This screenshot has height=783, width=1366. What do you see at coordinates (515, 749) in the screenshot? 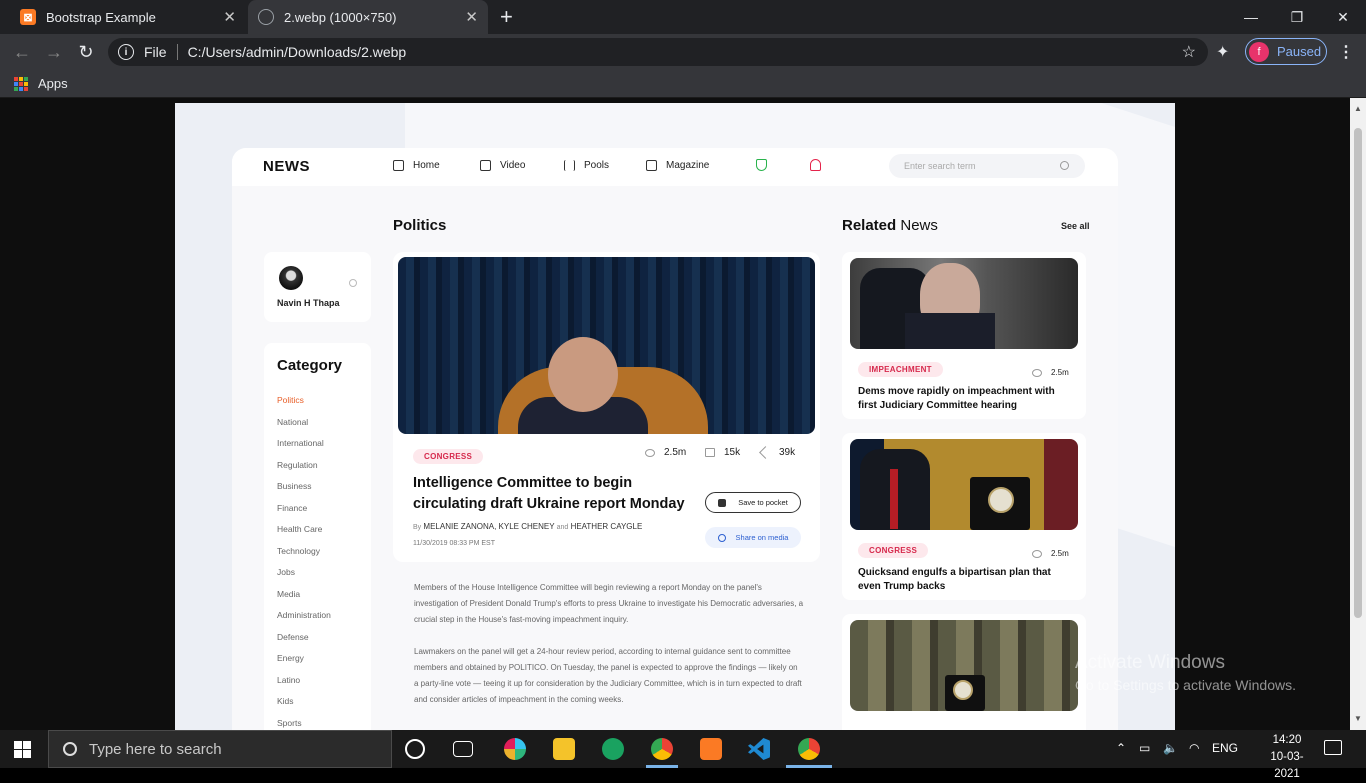
I see `slack-icon` at bounding box center [515, 749].